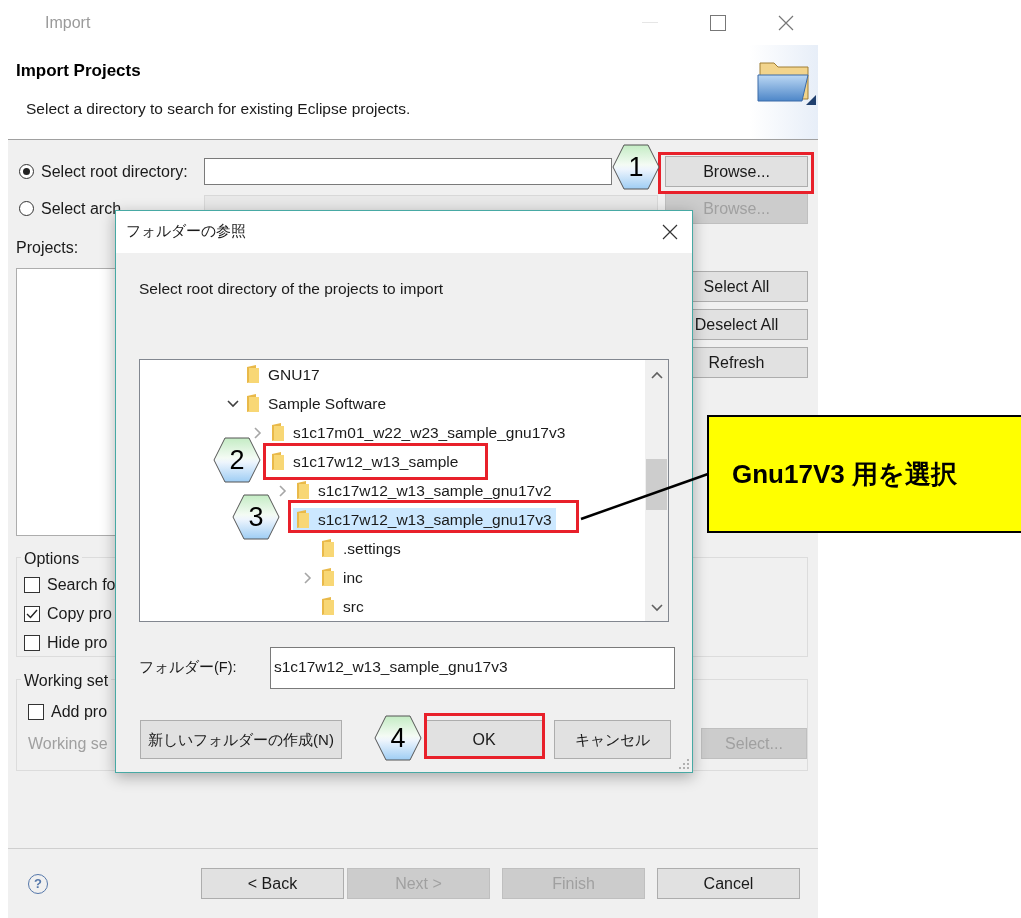 The image size is (1021, 918). I want to click on scroll-up-icon, so click(656, 375).